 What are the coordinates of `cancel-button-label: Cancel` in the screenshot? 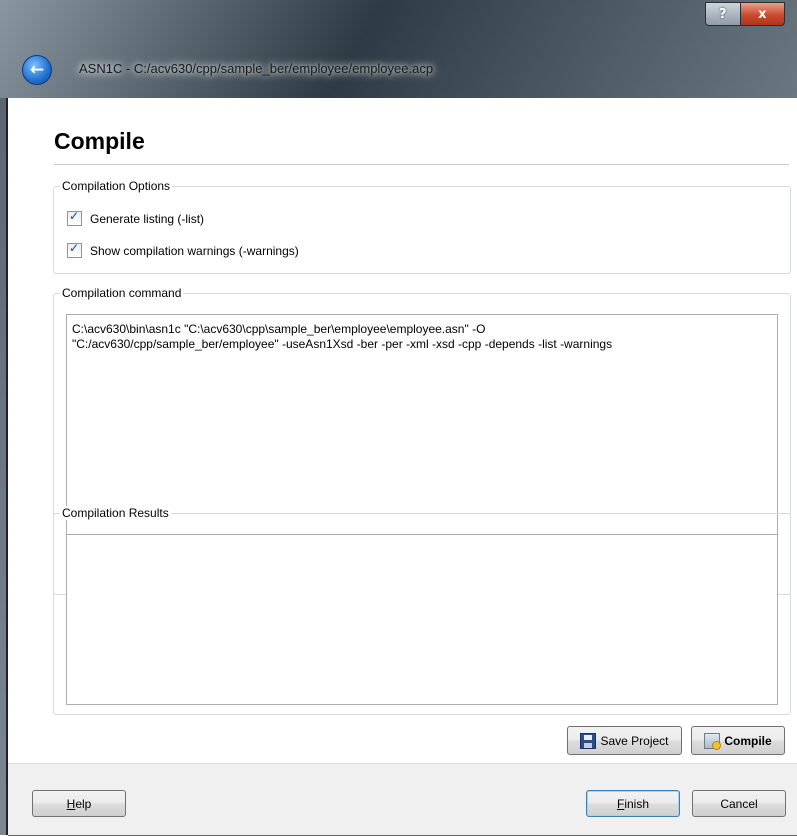 It's located at (739, 803).